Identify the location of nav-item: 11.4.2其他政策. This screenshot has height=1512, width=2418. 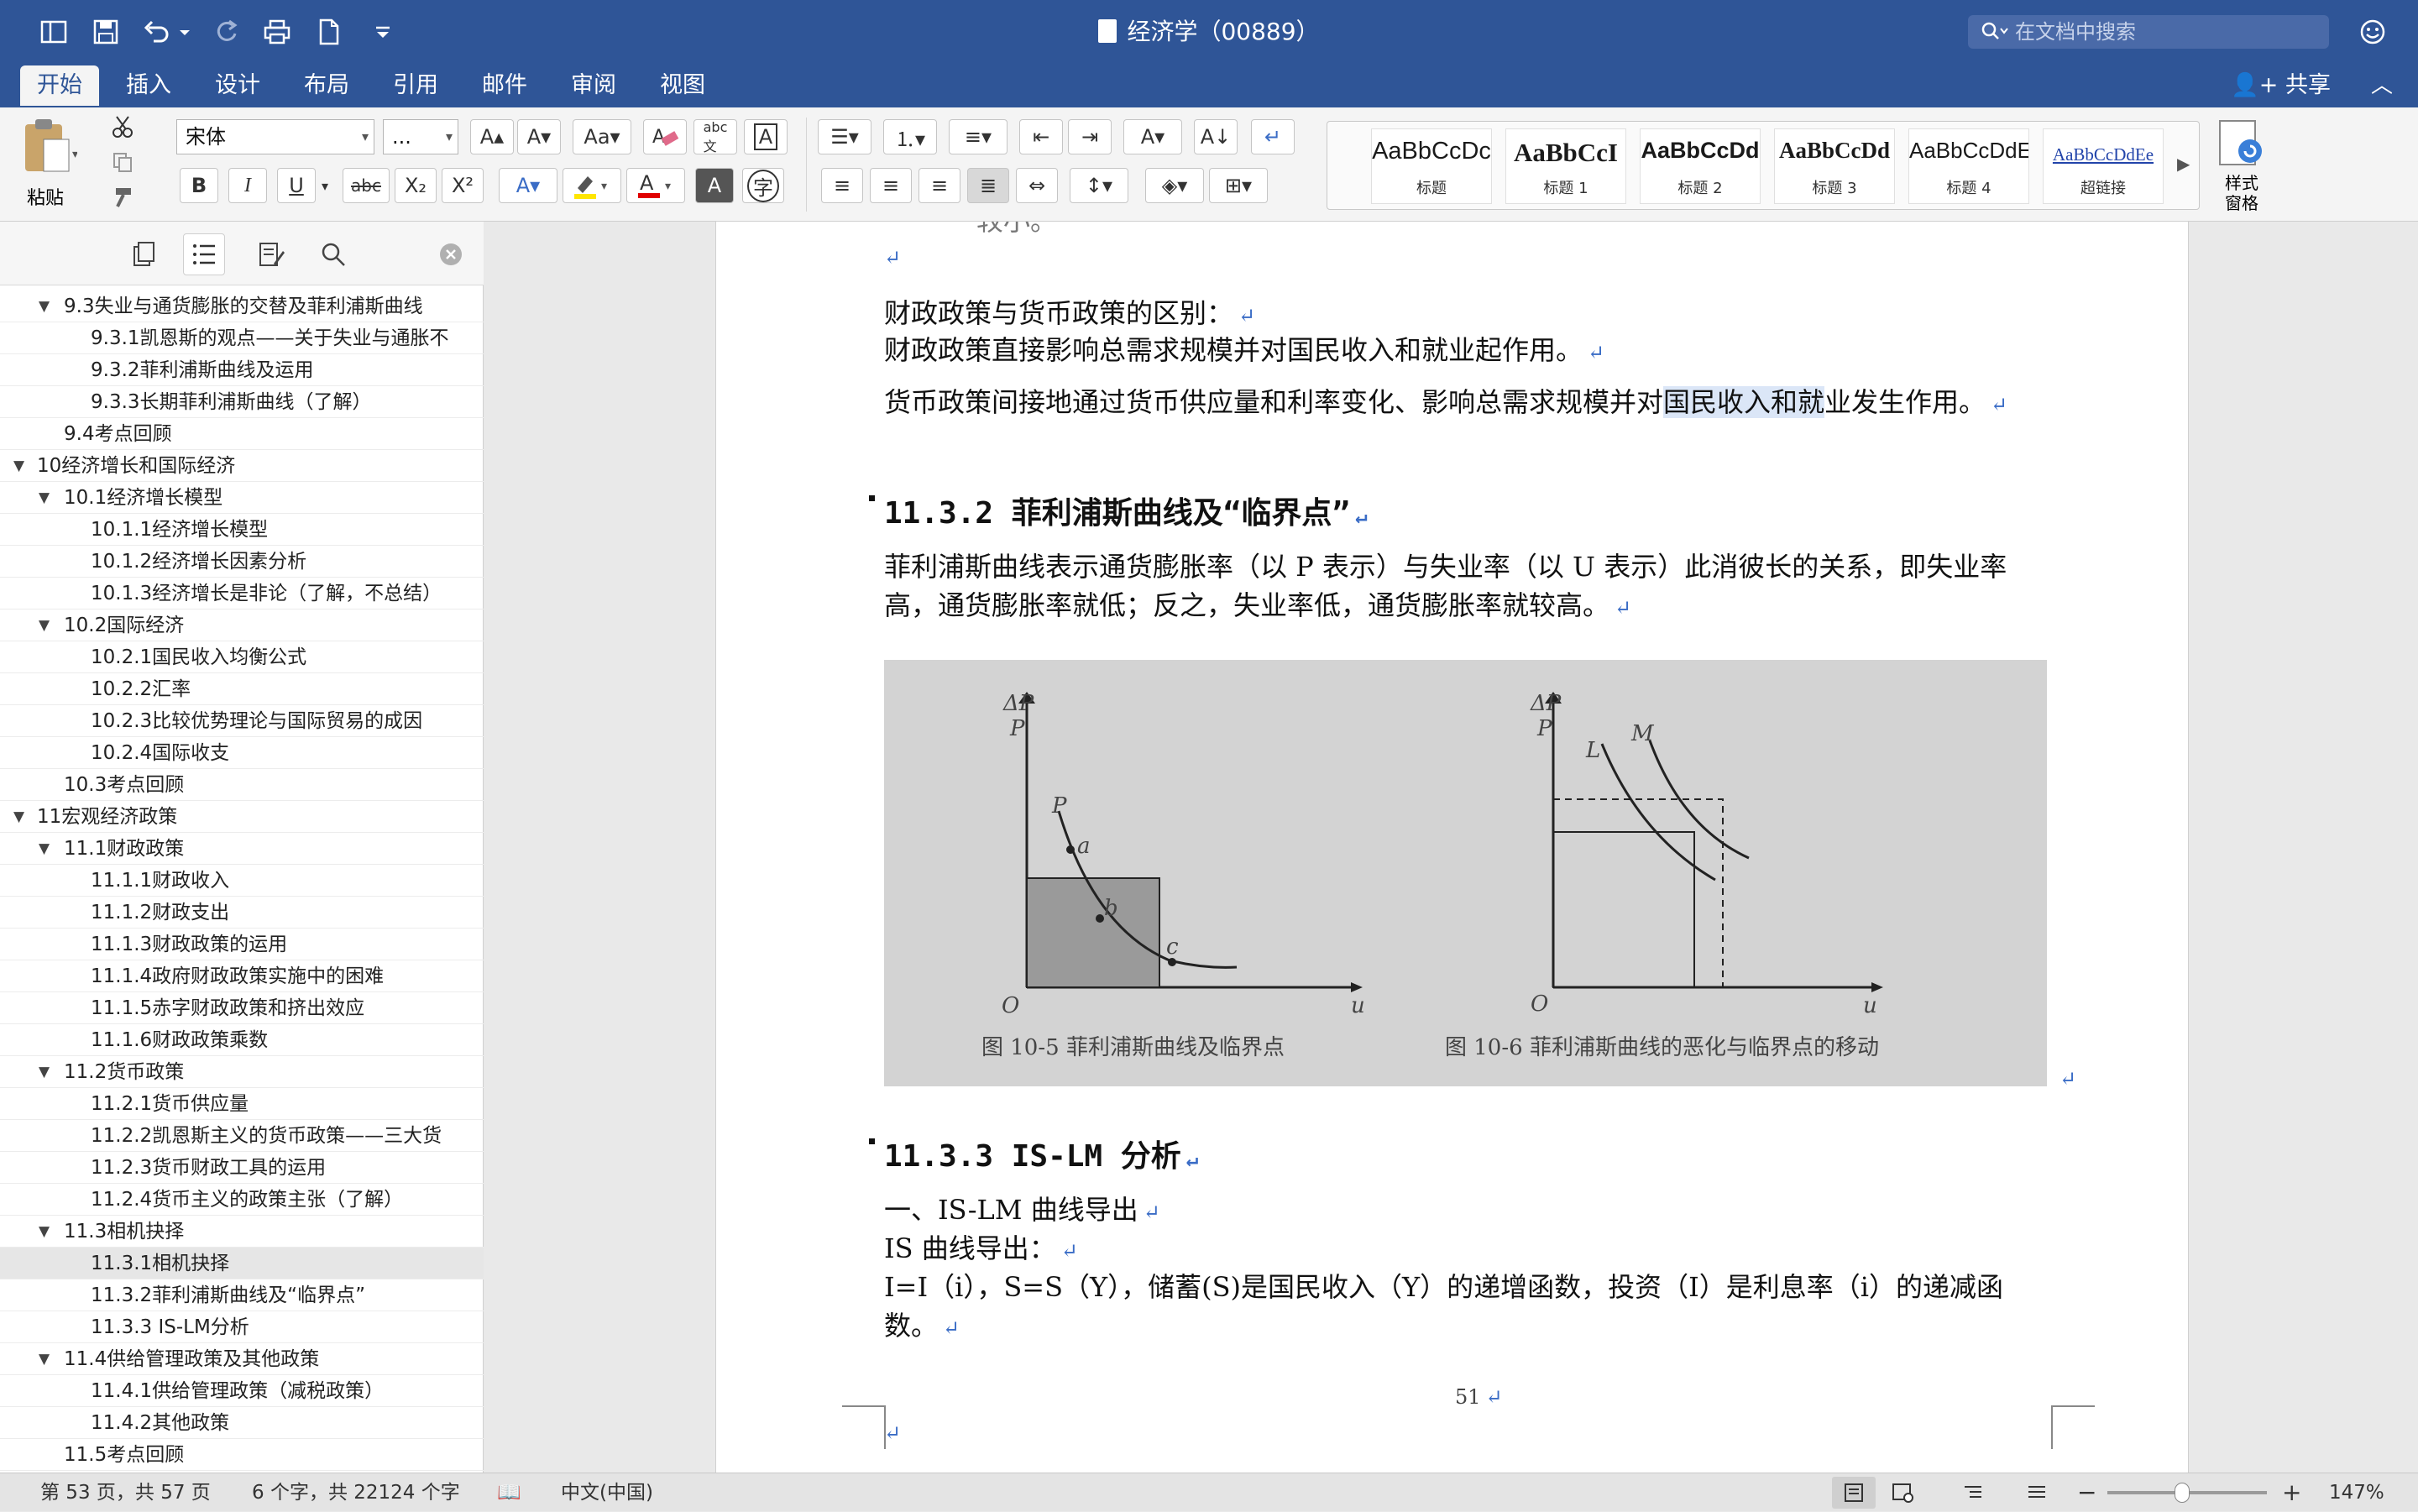
(242, 1423).